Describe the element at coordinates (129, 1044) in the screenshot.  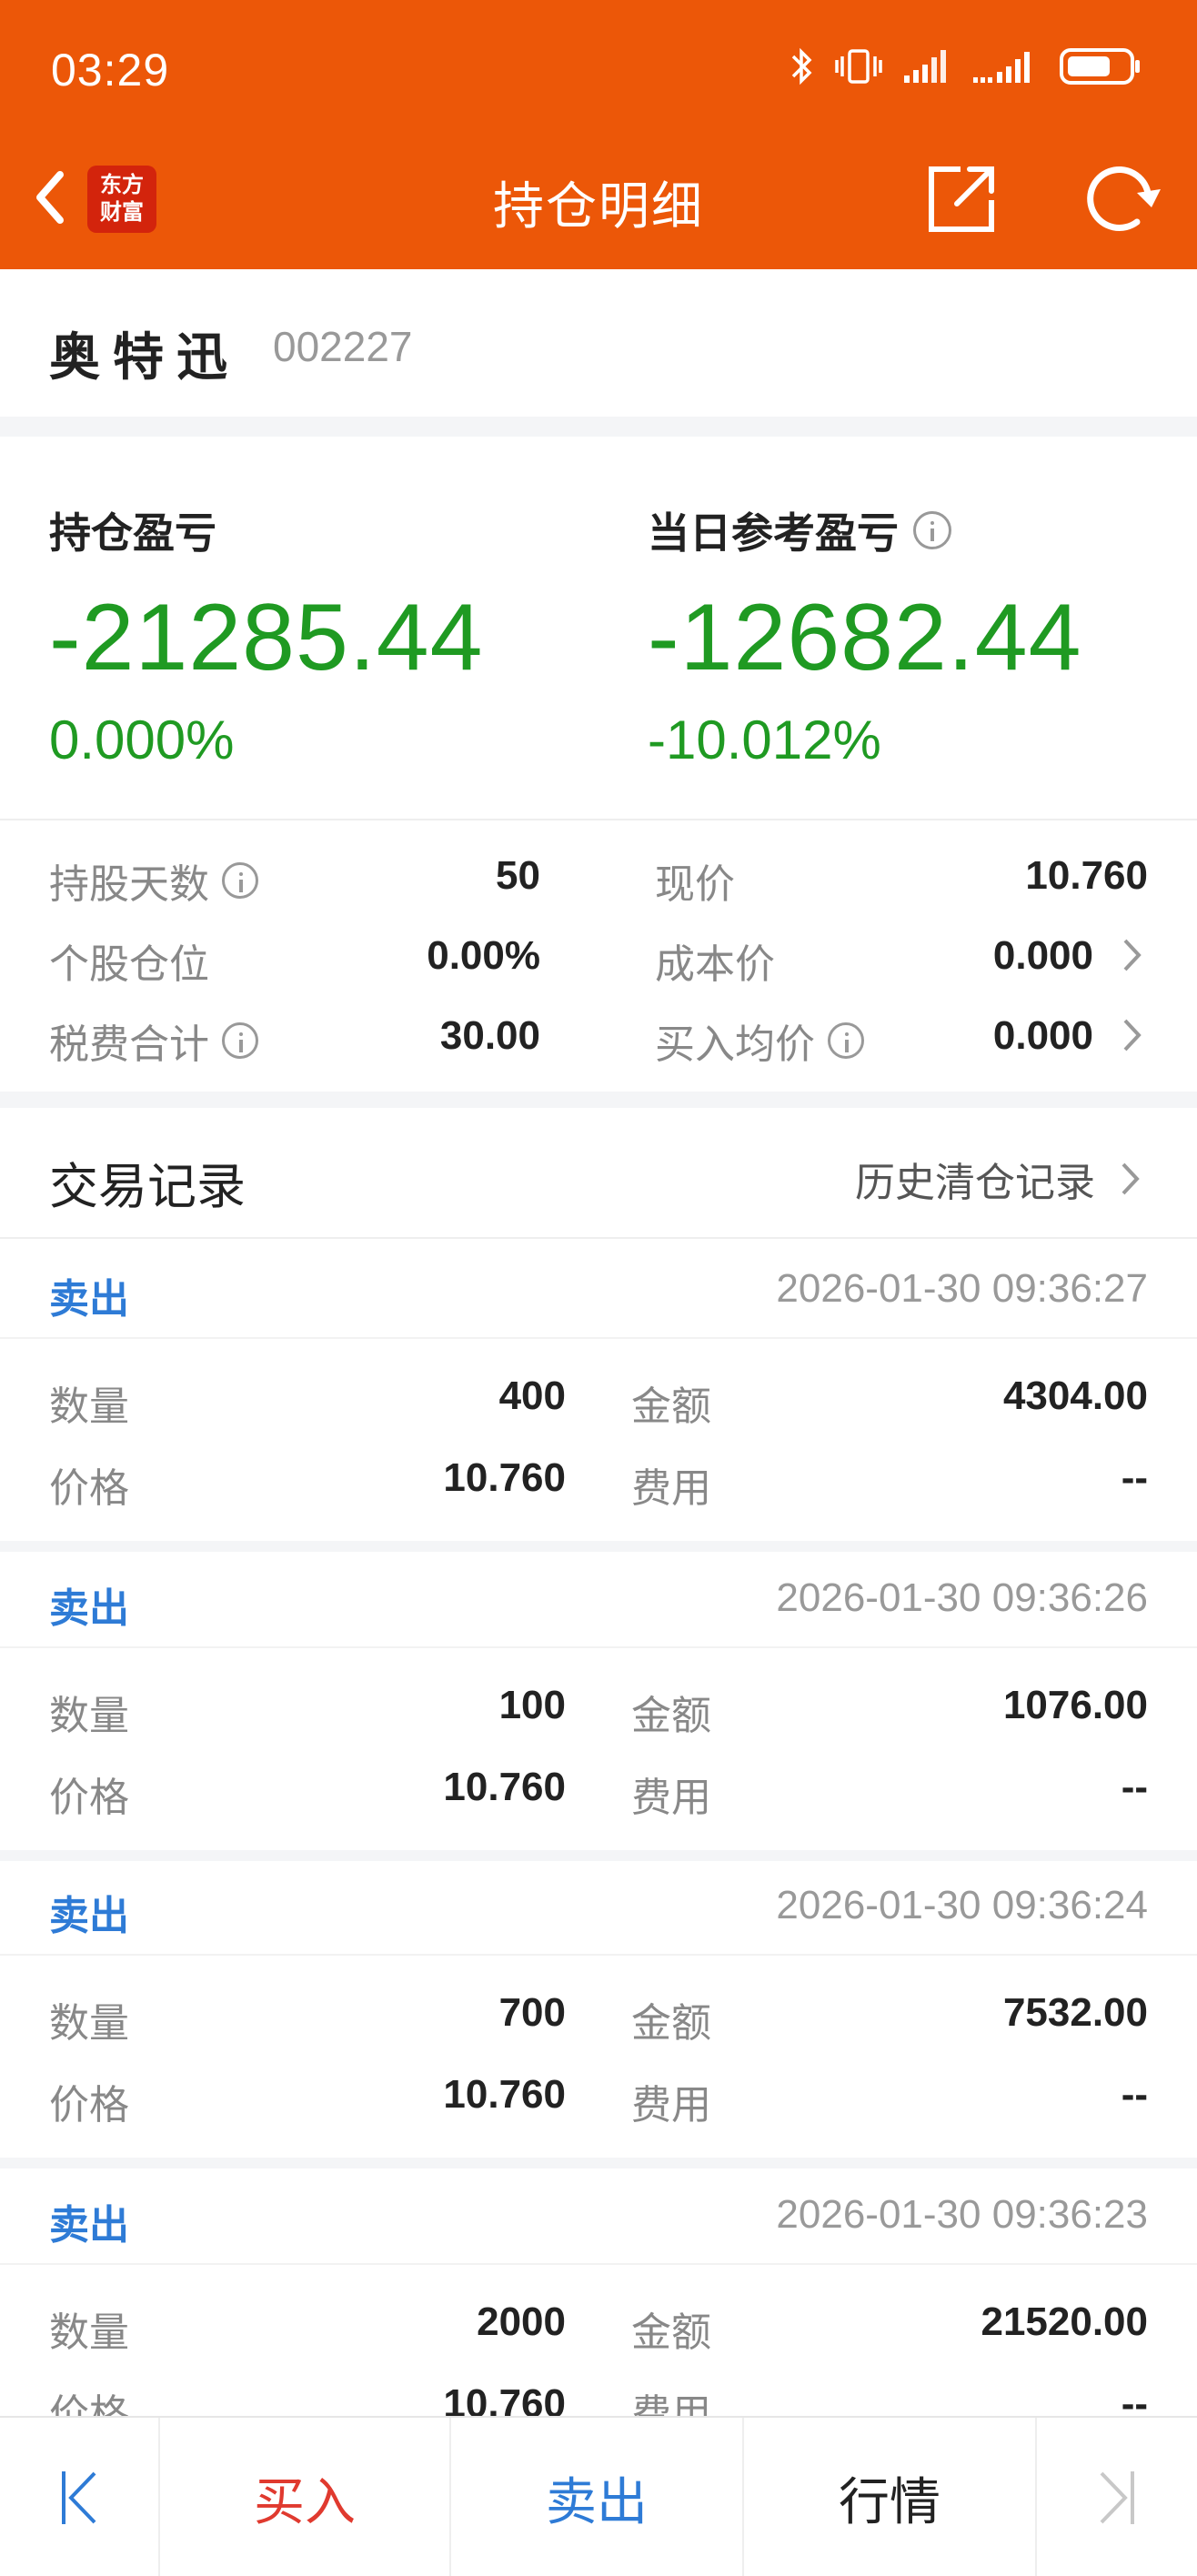
I see `tax-fee-label: 税费合计` at that location.